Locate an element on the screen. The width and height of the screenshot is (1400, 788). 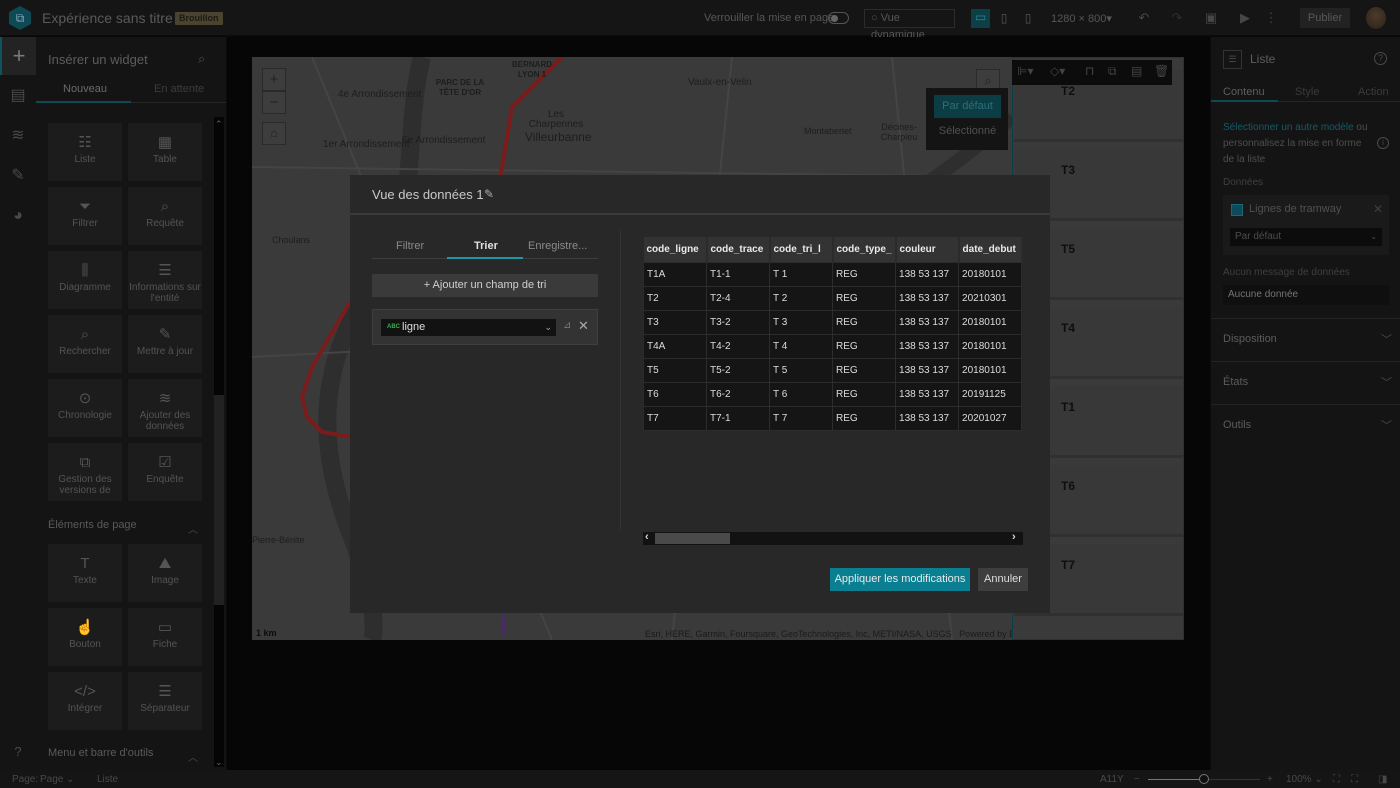
widget-card: ▦ Table is located at coordinates (165, 152).